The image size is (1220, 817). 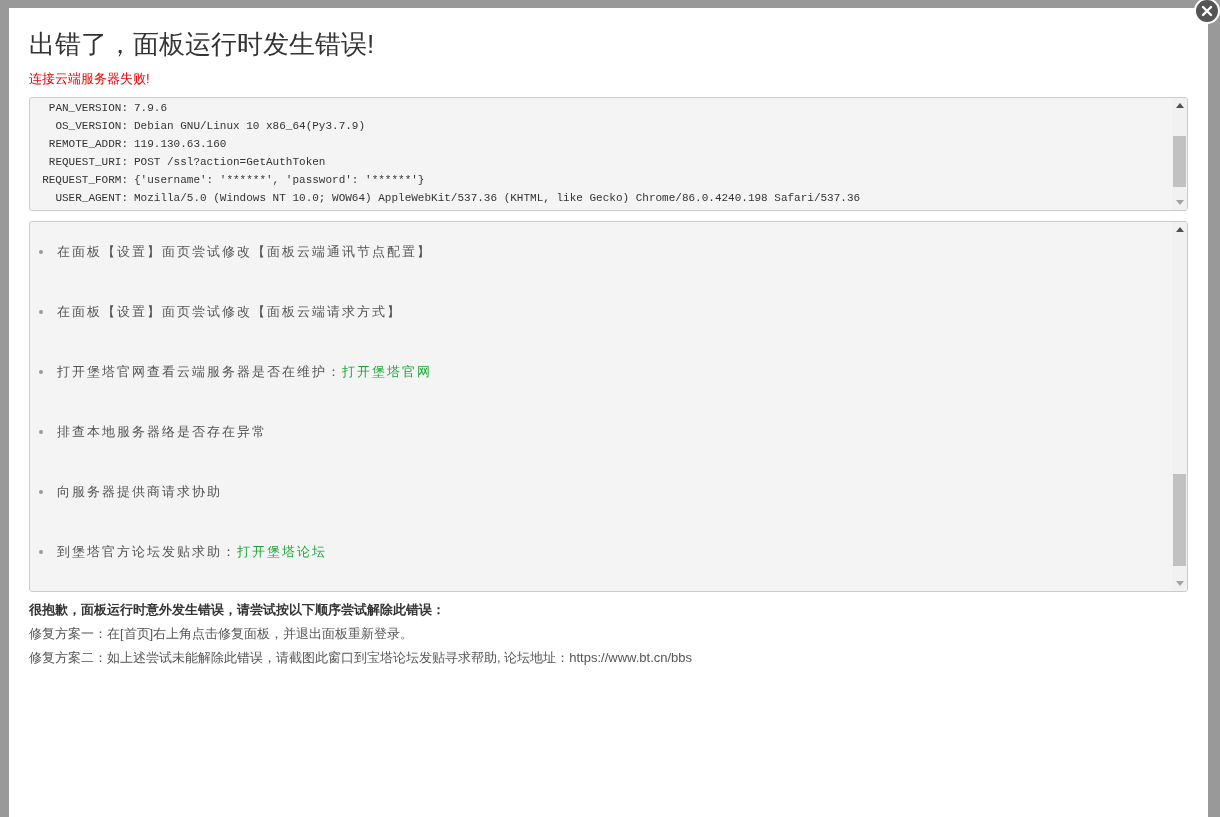 I want to click on info-value: Debian GNU/Linux 10 x86_64(Py3.7.9), so click(x=250, y=126).